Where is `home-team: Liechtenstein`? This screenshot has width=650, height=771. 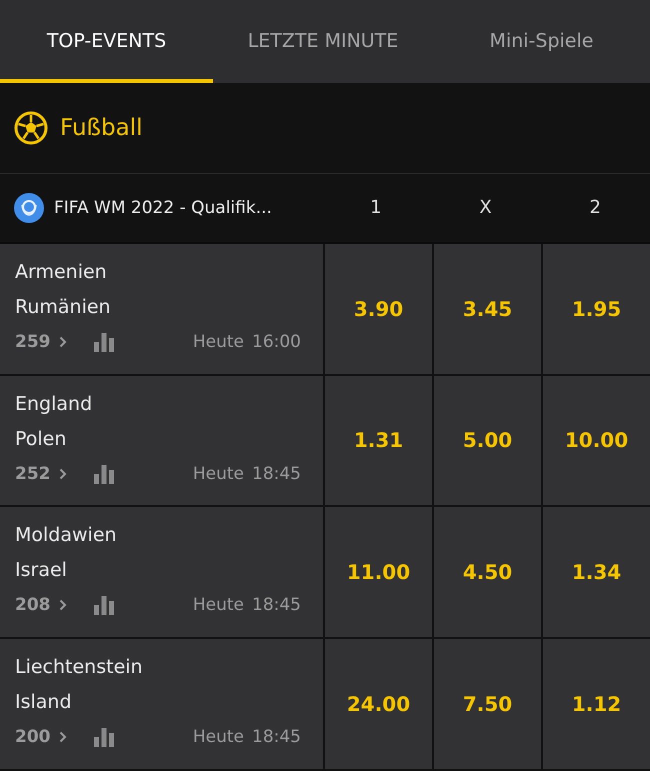 home-team: Liechtenstein is located at coordinates (79, 667).